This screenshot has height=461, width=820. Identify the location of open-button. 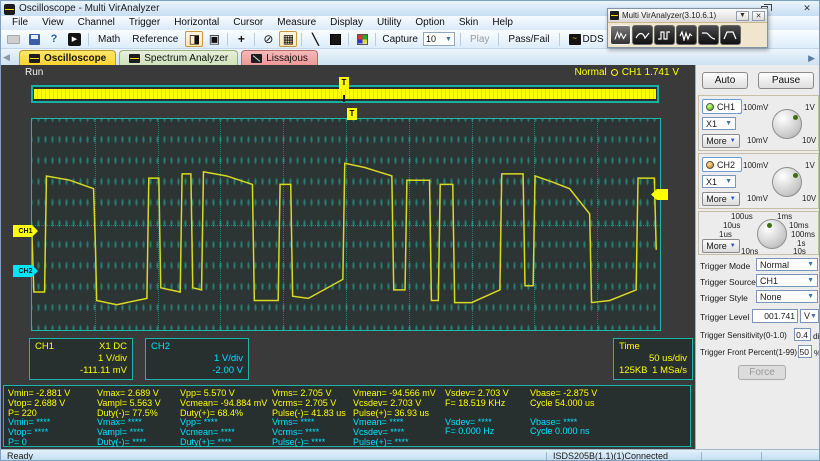
(13, 39).